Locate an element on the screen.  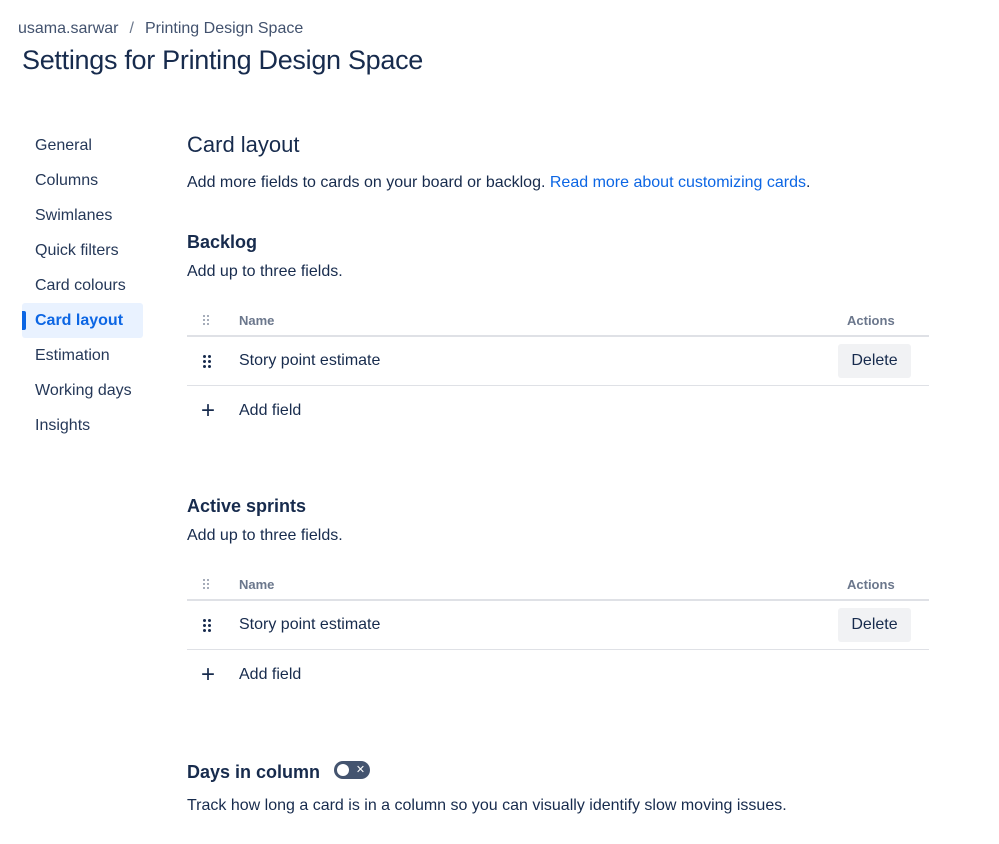
toggle-knob is located at coordinates (343, 770).